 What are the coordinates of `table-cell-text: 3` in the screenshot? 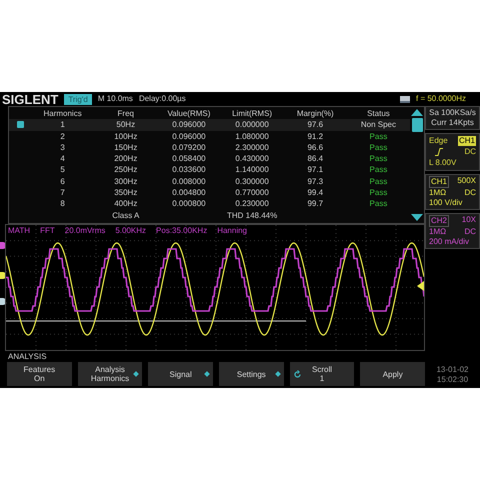 It's located at (62, 148).